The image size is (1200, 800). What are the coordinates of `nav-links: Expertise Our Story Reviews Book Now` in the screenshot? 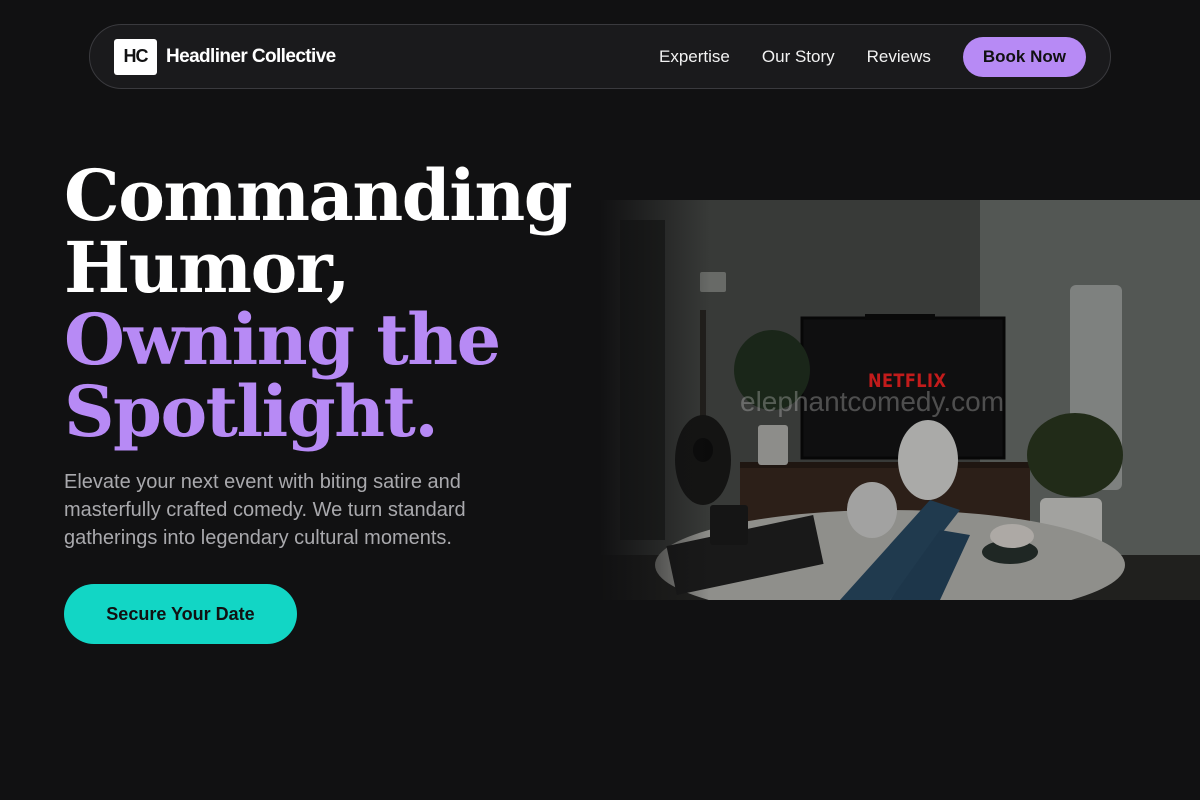 It's located at (872, 56).